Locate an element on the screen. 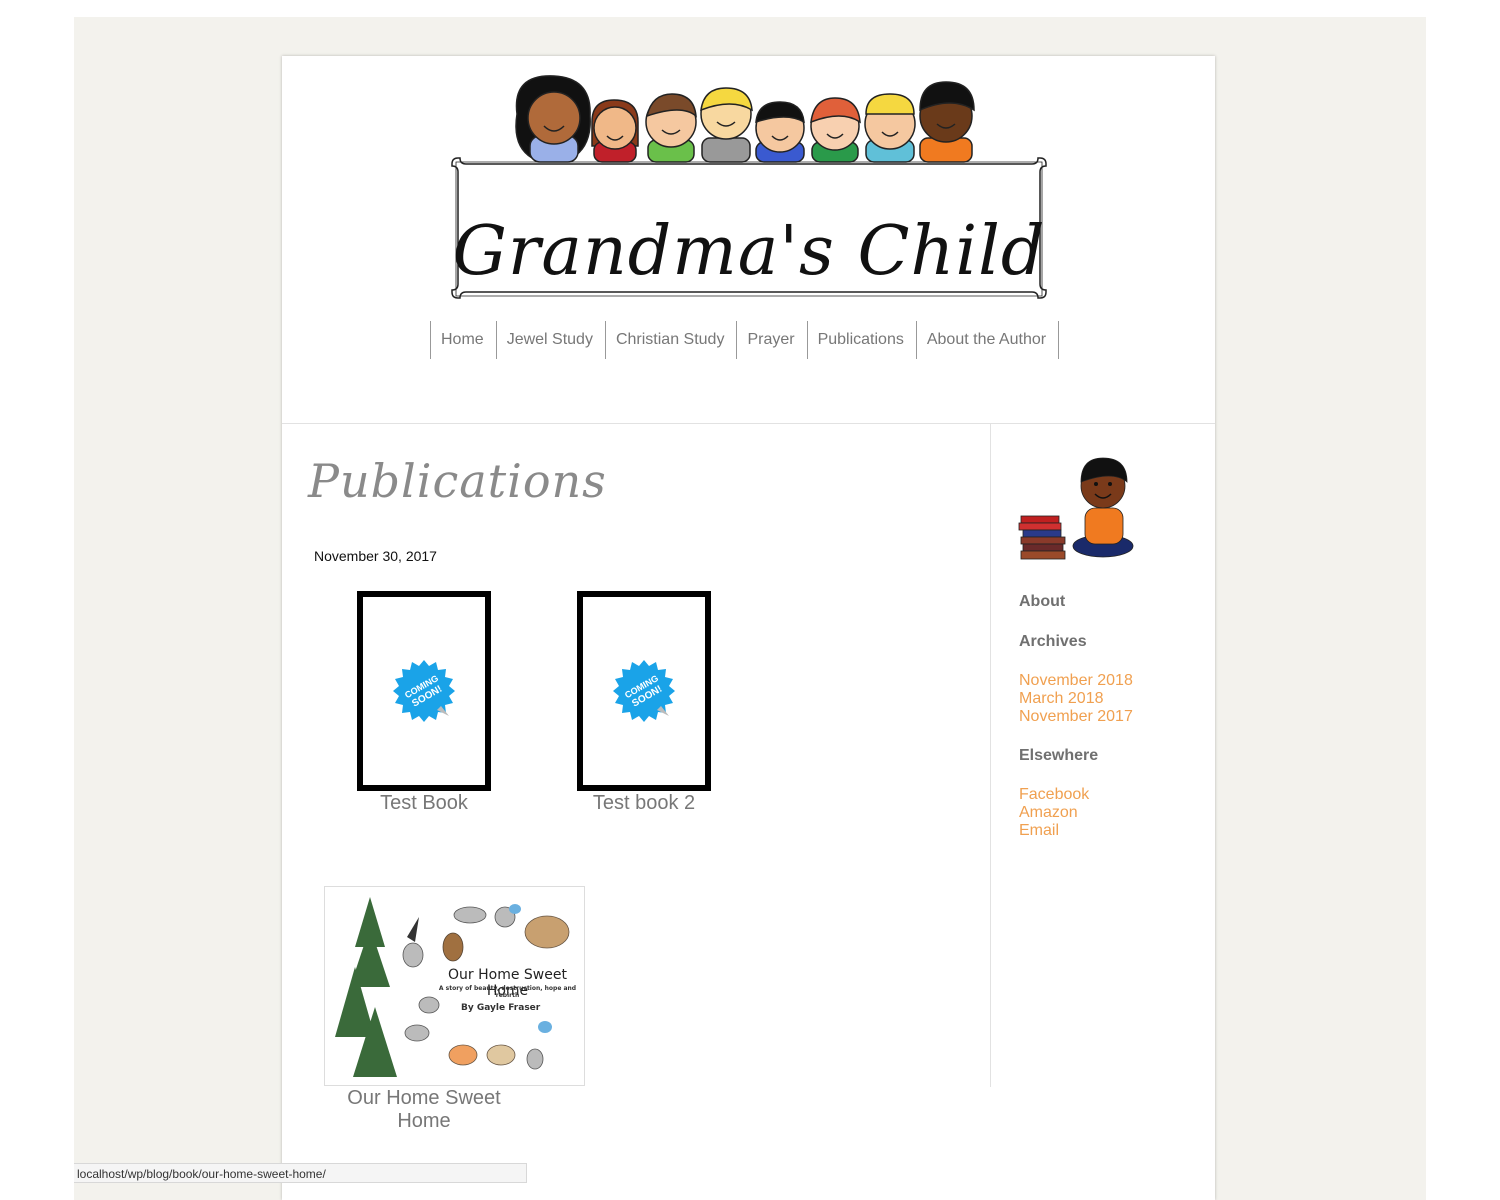  book-title: Test book 2 is located at coordinates (644, 803).